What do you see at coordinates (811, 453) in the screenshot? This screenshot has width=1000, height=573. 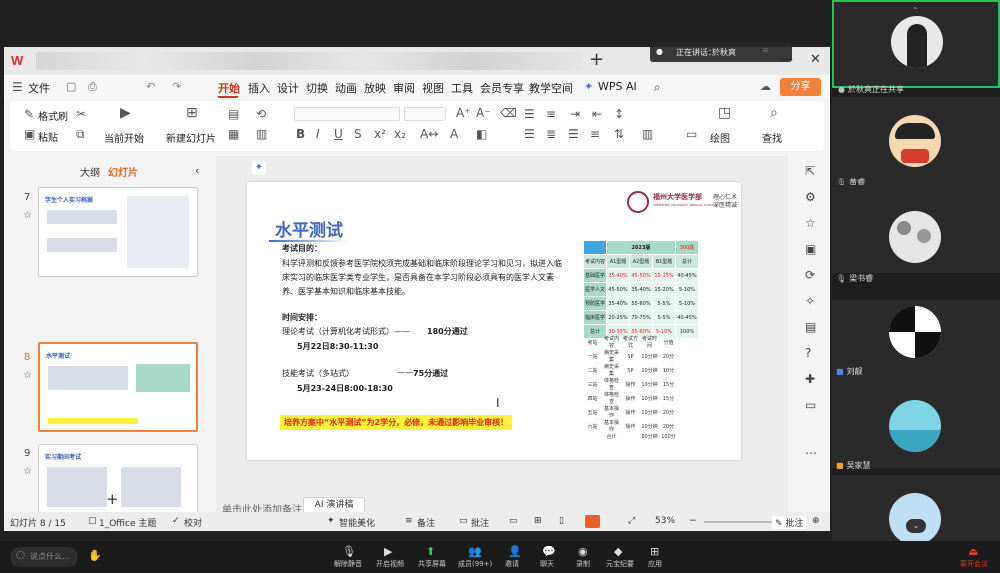 I see `more-icon: ⋯` at bounding box center [811, 453].